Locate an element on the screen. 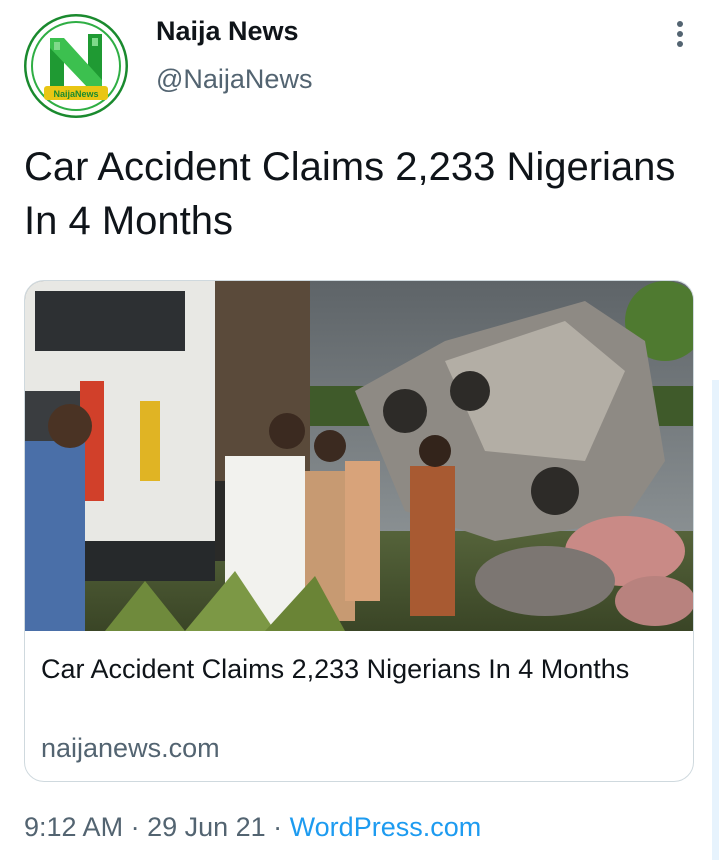 This screenshot has height=860, width=719. card-domain: naijanews.com is located at coordinates (130, 748).